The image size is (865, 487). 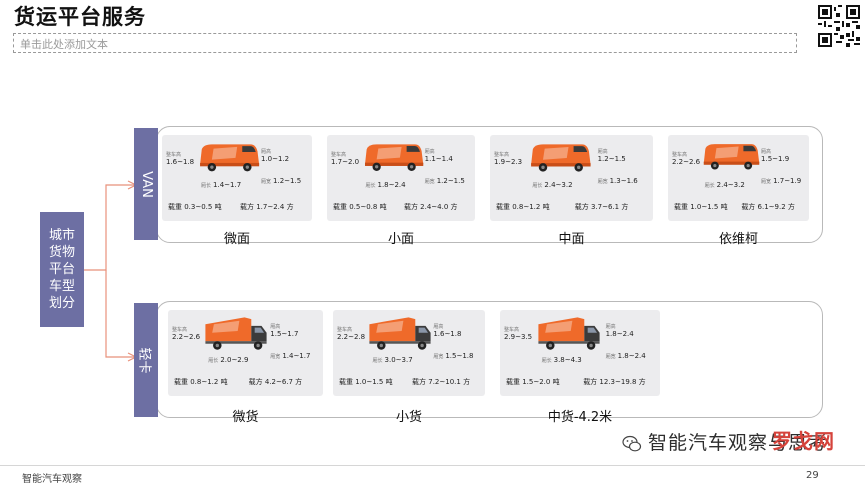 I want to click on box-width-spec: 厢宽 1.3~1.6, so click(x=617, y=181).